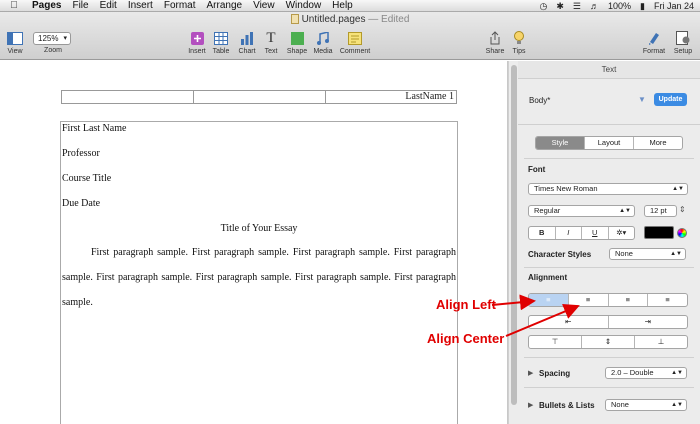 The width and height of the screenshot is (700, 424). What do you see at coordinates (647, 254) in the screenshot?
I see `character-styles-select: None ▲▼` at bounding box center [647, 254].